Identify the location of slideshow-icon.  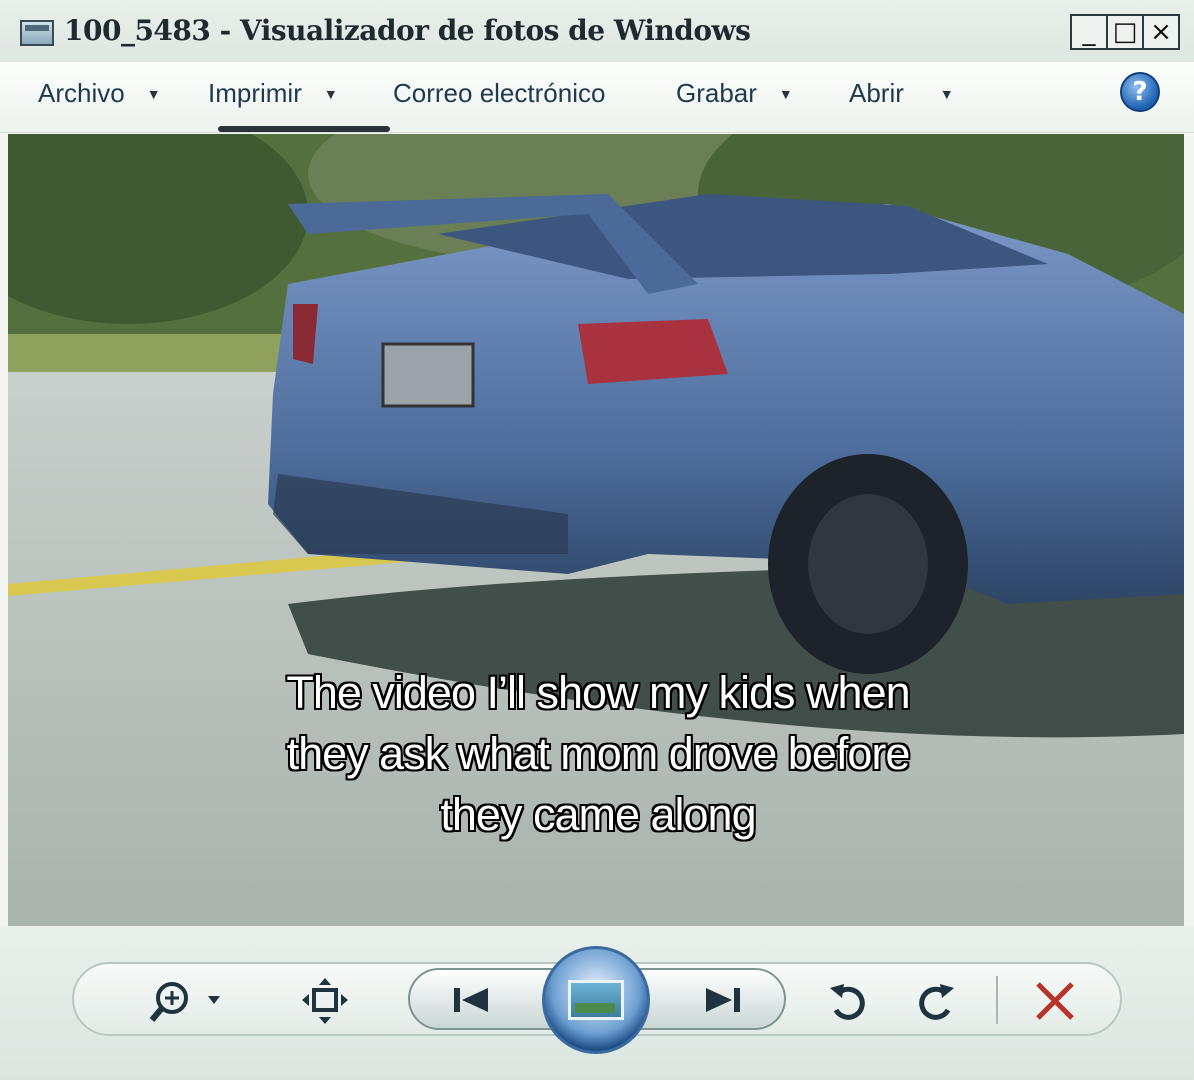
(596, 1000).